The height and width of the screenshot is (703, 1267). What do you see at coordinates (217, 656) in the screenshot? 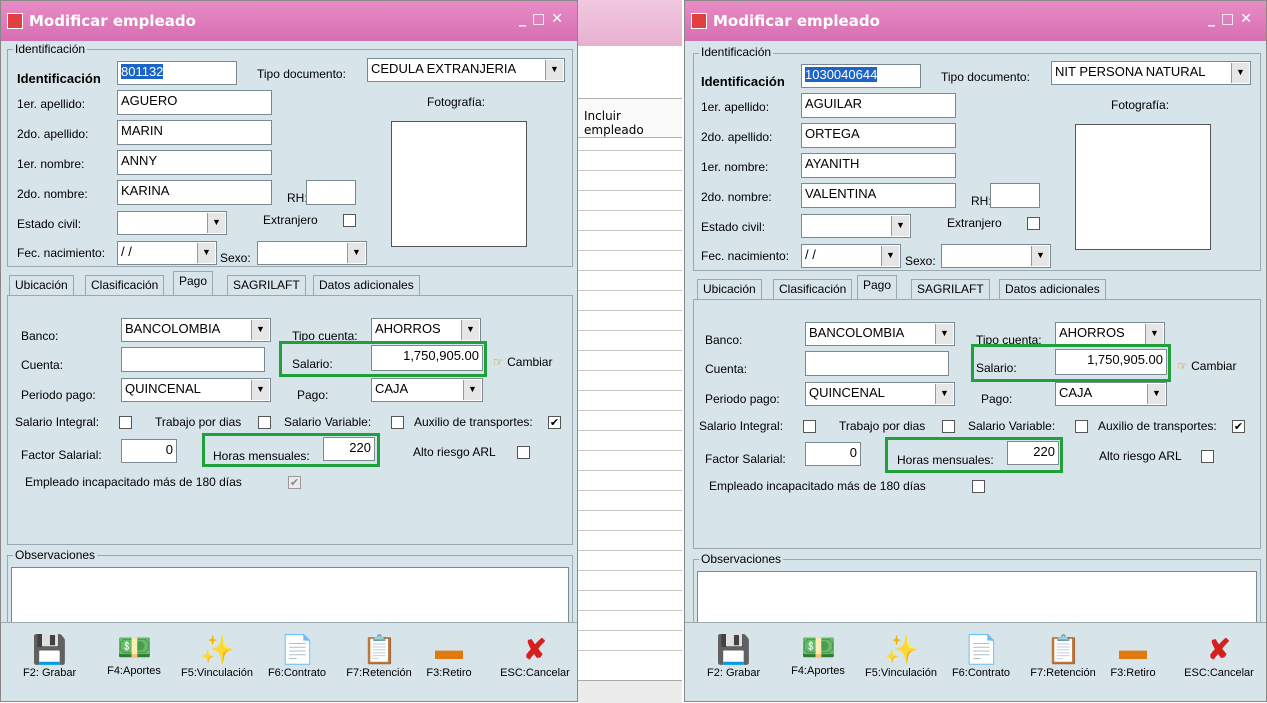
I see `vinculacion-button: ✨ F5:Vinculación` at bounding box center [217, 656].